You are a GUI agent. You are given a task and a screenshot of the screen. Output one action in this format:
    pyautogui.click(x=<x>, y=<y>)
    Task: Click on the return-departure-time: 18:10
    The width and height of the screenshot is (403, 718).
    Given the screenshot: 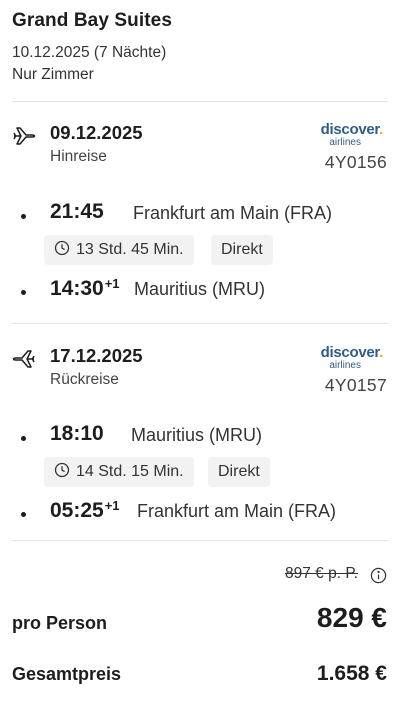 What is the action you would take?
    pyautogui.click(x=77, y=433)
    